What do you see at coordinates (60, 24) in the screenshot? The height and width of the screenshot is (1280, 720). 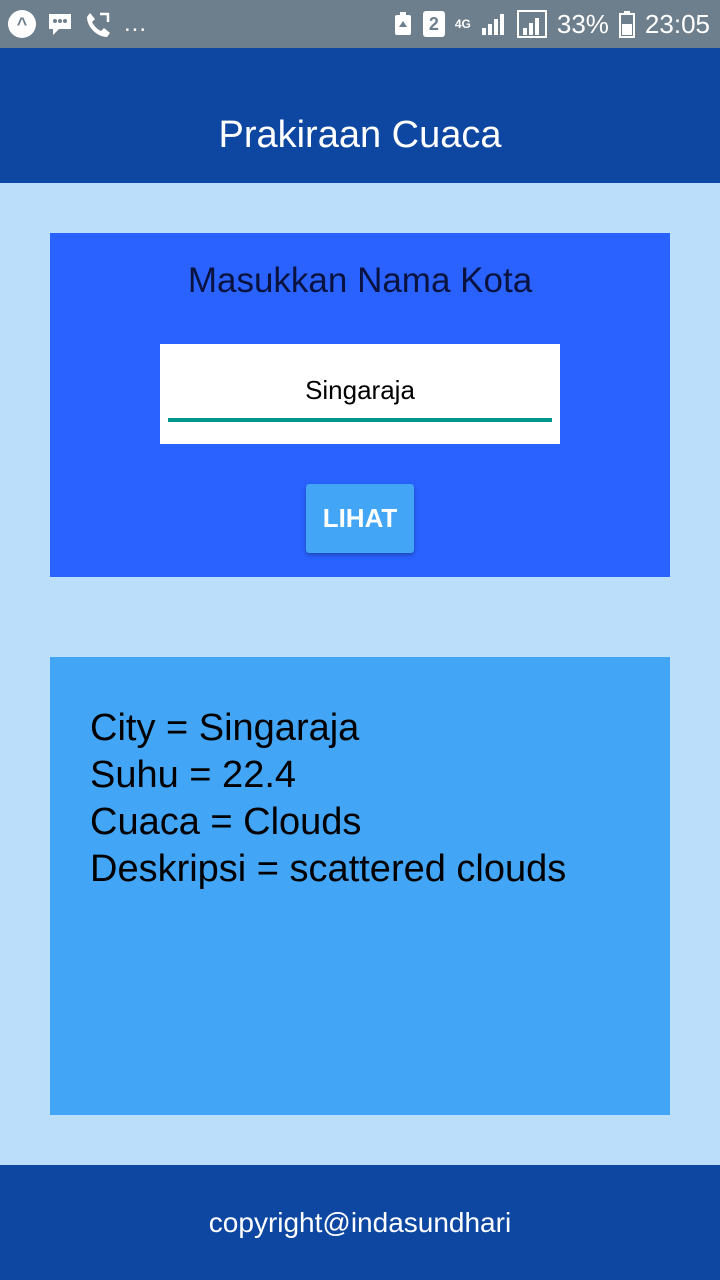 I see `bbm-icon` at bounding box center [60, 24].